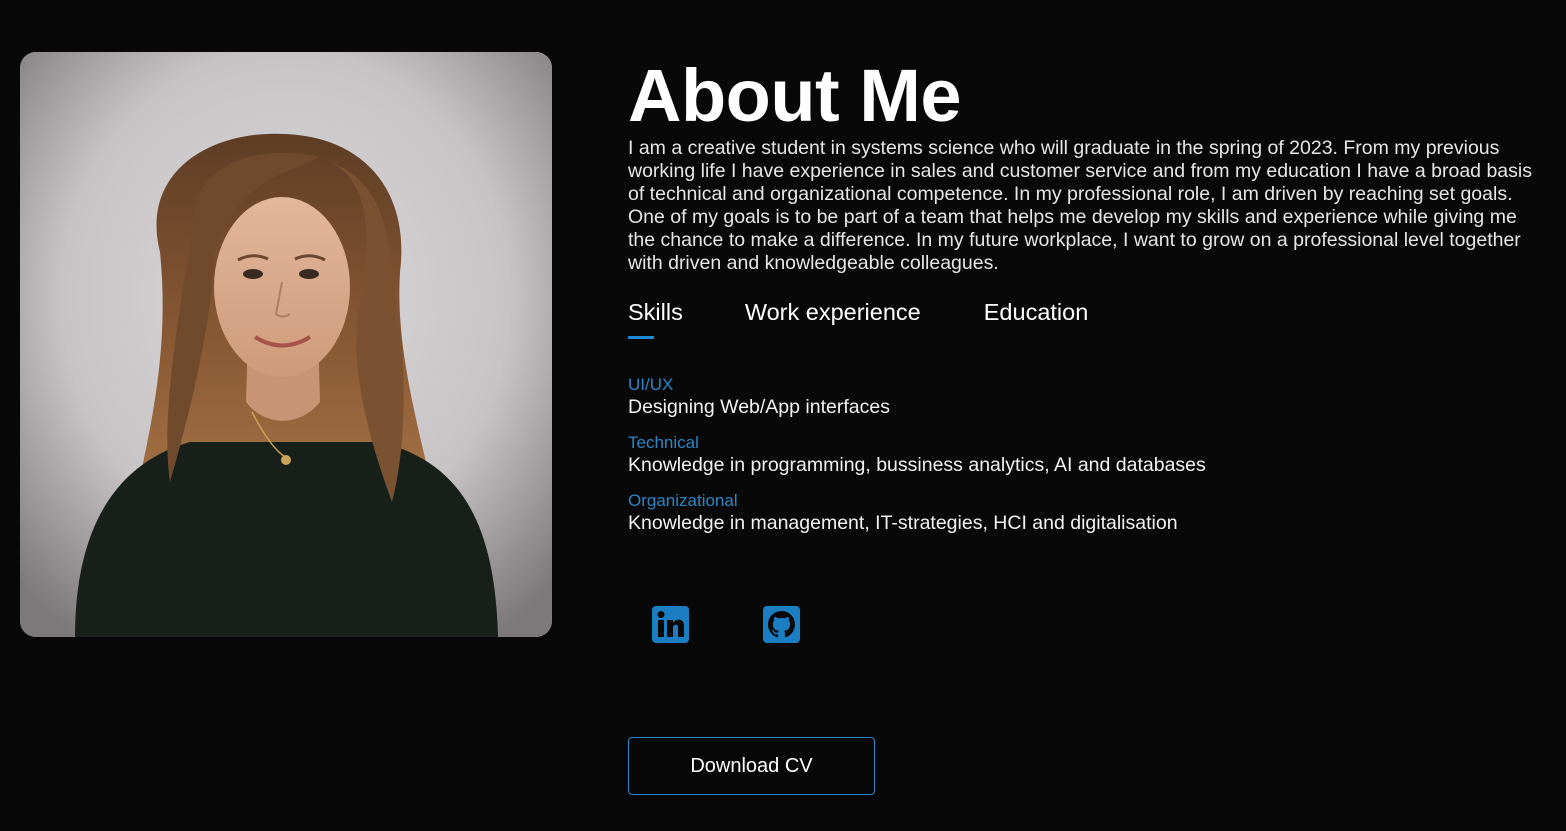 The height and width of the screenshot is (831, 1566). What do you see at coordinates (726, 624) in the screenshot?
I see `social-links` at bounding box center [726, 624].